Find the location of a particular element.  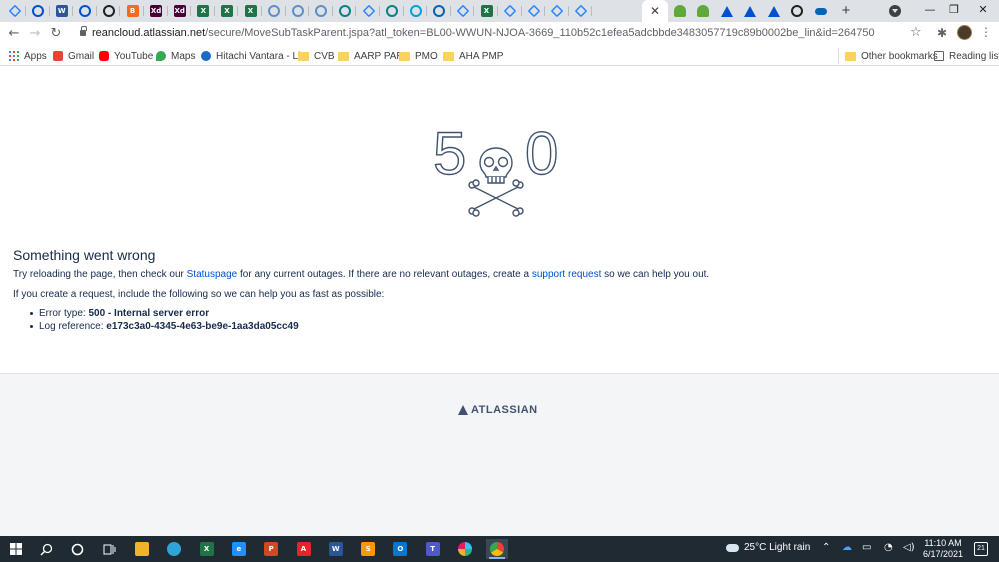

tab-word: W is located at coordinates (62, 11).